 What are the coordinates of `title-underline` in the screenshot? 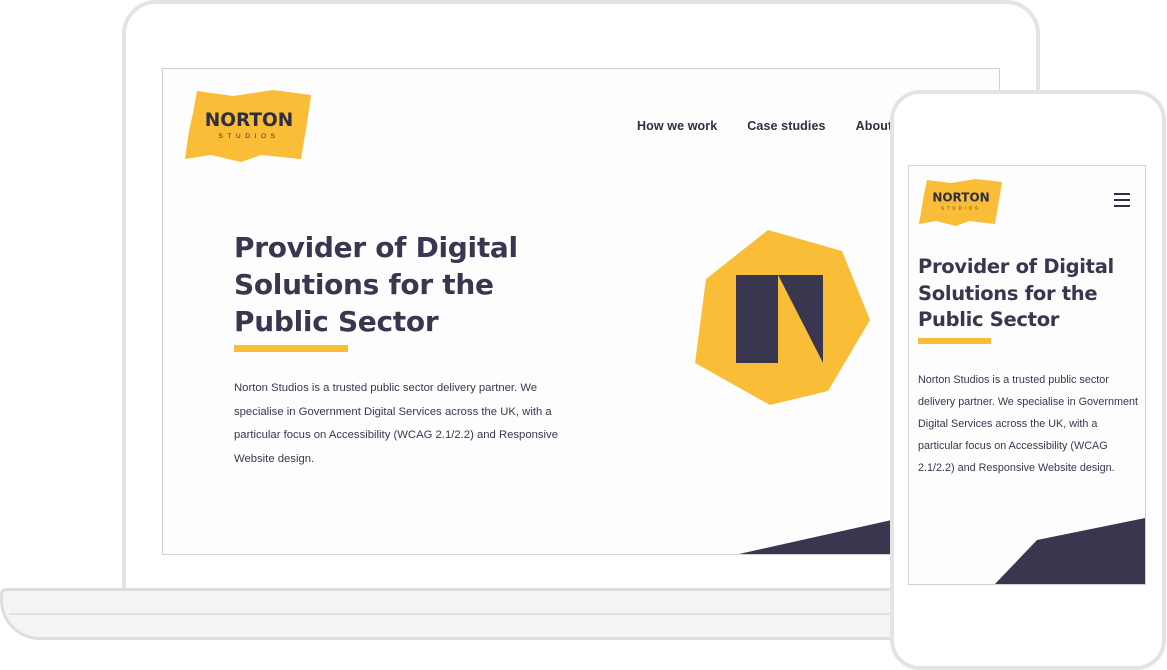 It's located at (291, 348).